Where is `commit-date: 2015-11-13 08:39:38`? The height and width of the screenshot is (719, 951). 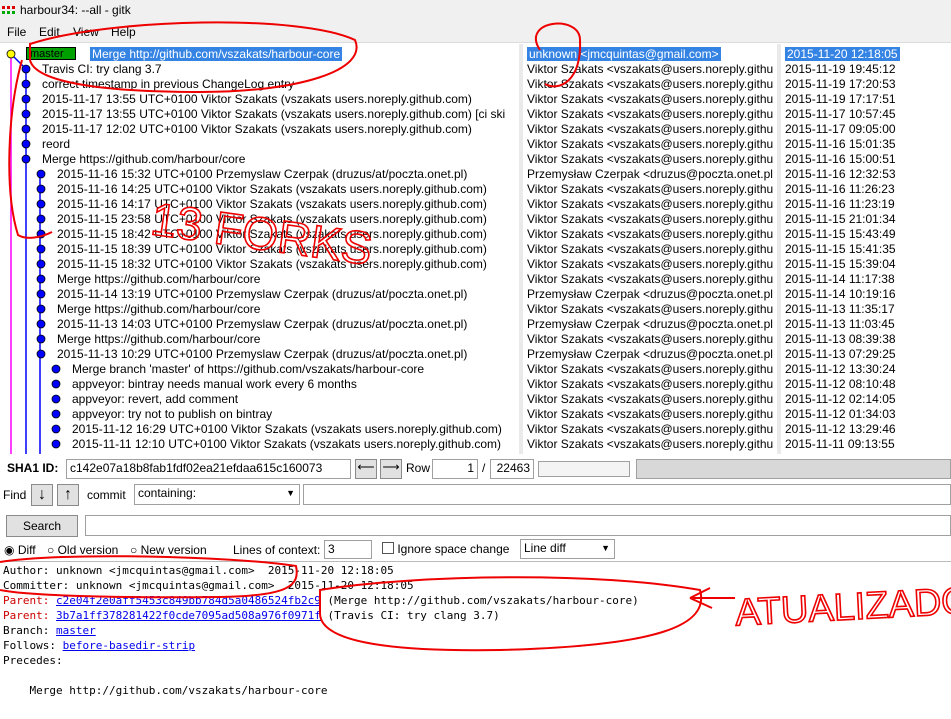
commit-date: 2015-11-13 08:39:38 is located at coordinates (840, 339).